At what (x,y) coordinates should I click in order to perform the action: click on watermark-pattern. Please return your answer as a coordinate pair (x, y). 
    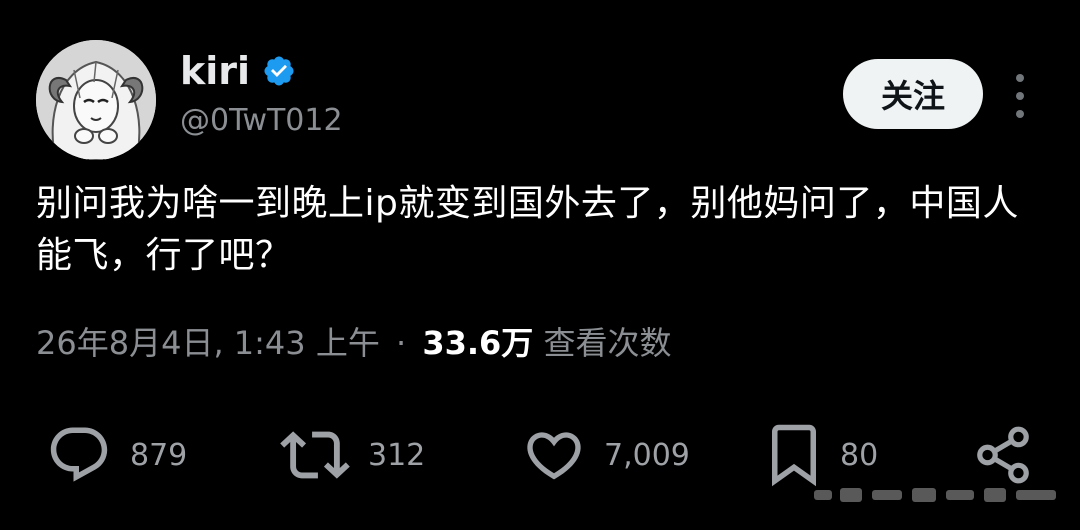
    Looking at the image, I should click on (935, 495).